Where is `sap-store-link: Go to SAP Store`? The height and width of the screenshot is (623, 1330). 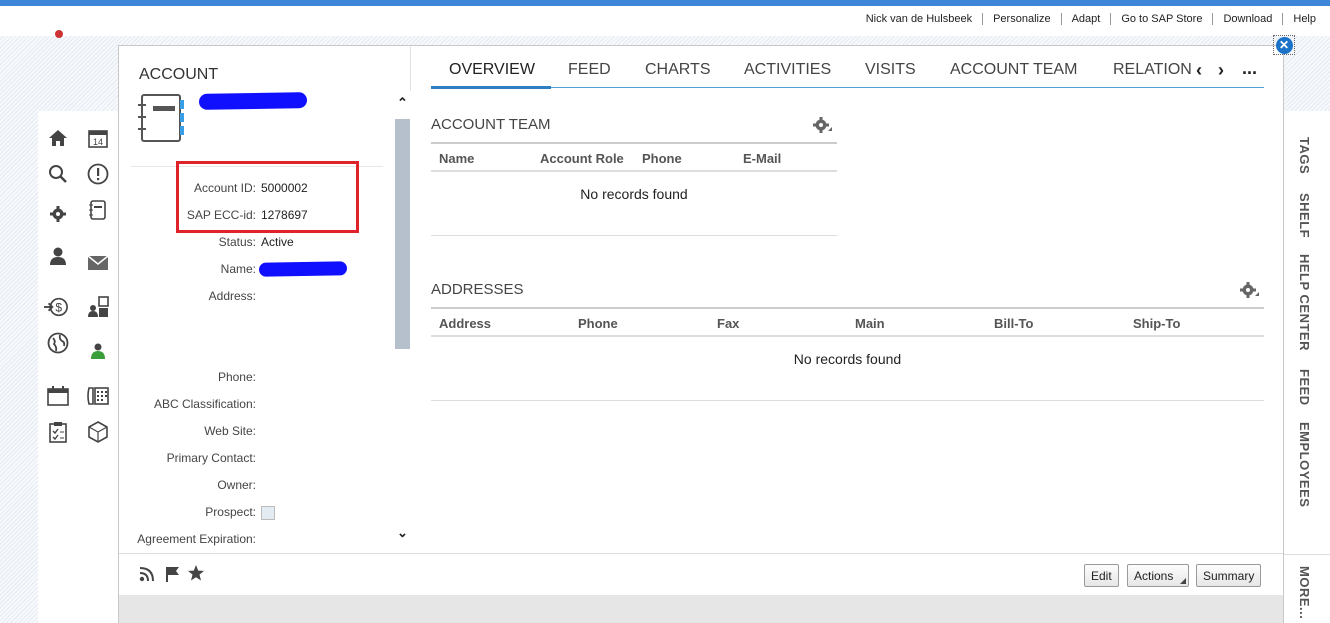
sap-store-link: Go to SAP Store is located at coordinates (1162, 19).